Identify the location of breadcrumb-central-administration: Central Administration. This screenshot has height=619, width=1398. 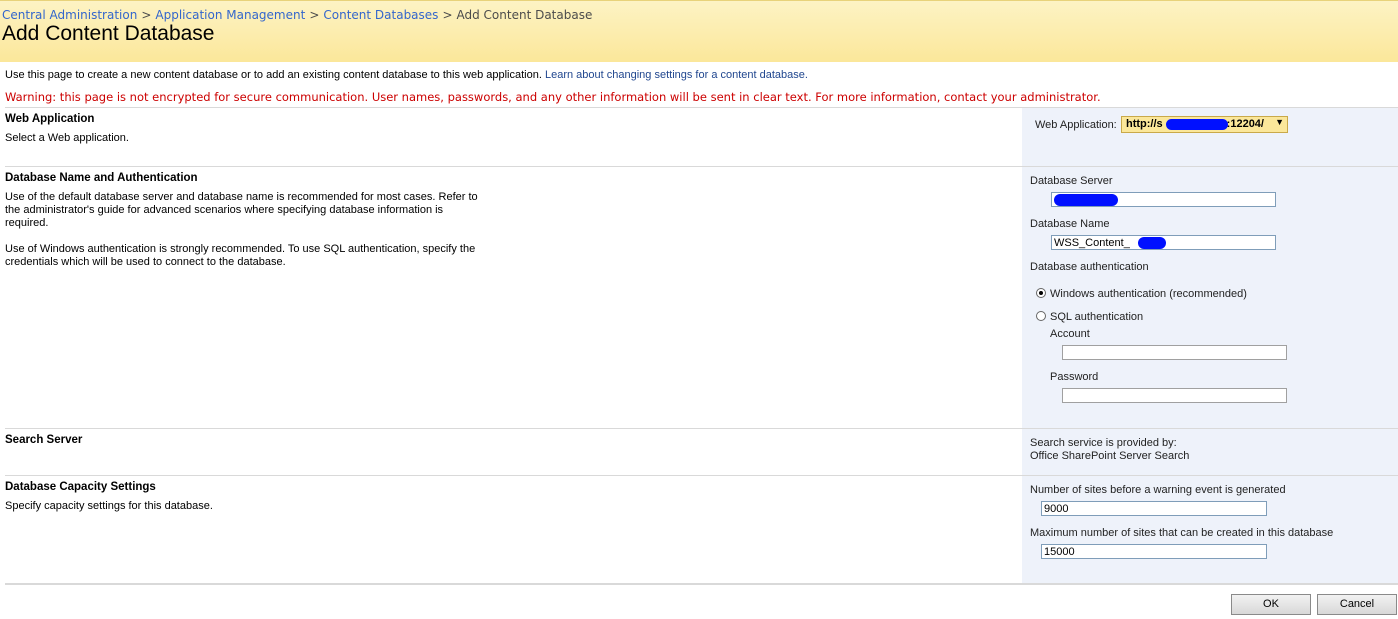
(69, 15).